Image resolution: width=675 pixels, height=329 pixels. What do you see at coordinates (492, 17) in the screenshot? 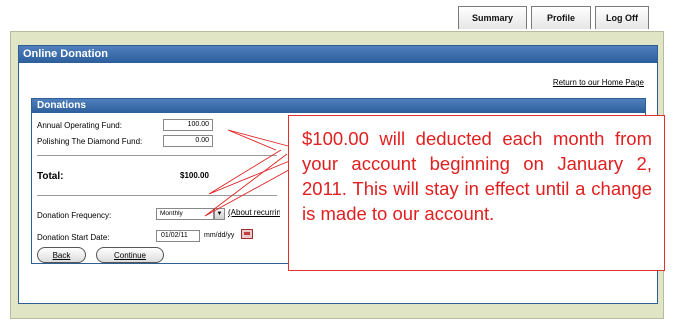
I see `tab-summary: Summary` at bounding box center [492, 17].